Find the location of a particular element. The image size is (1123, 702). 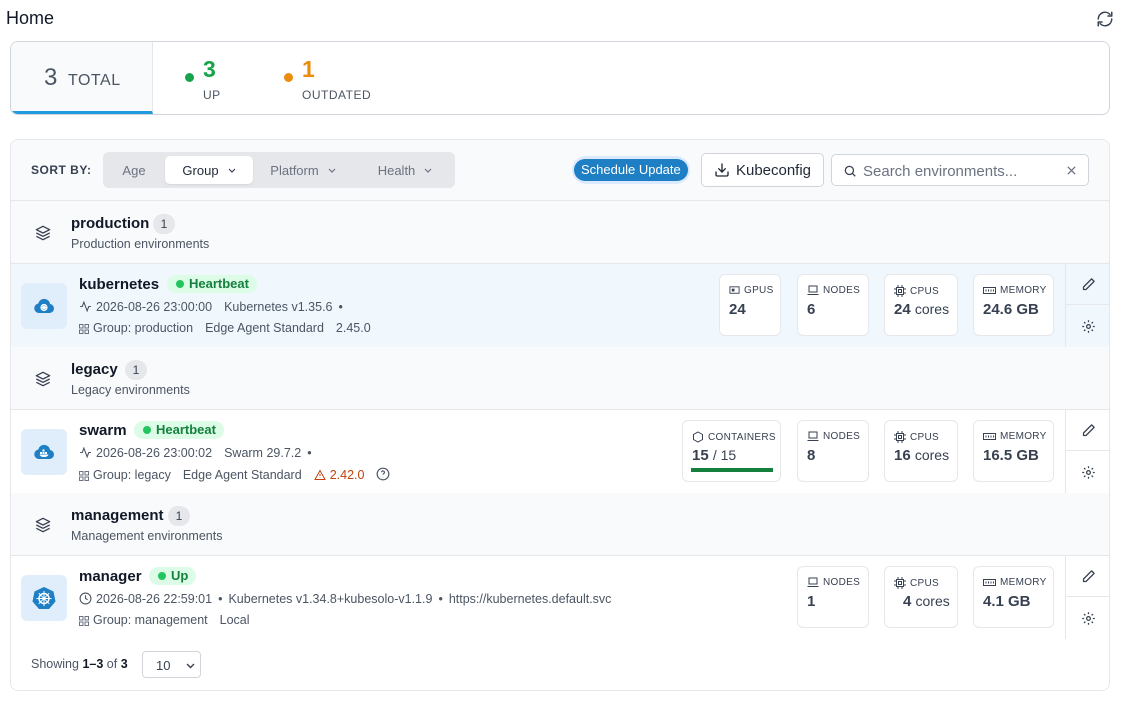

sort-segmented-control: Age Group Platform Health is located at coordinates (279, 170).